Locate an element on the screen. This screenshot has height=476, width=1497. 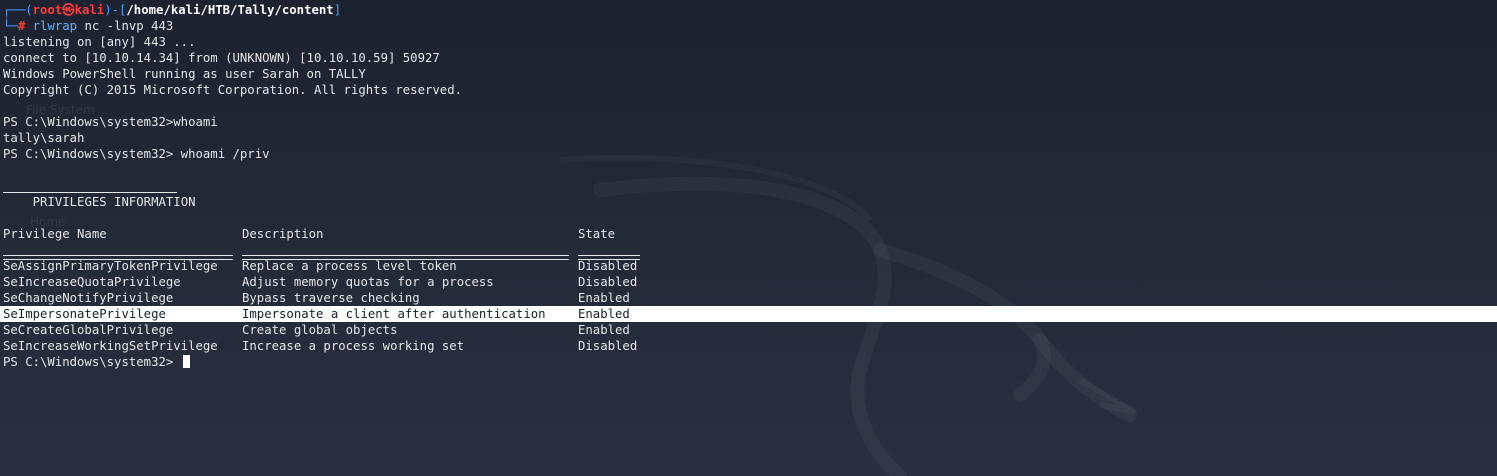
privilege-description: Replace a process level token is located at coordinates (349, 266).